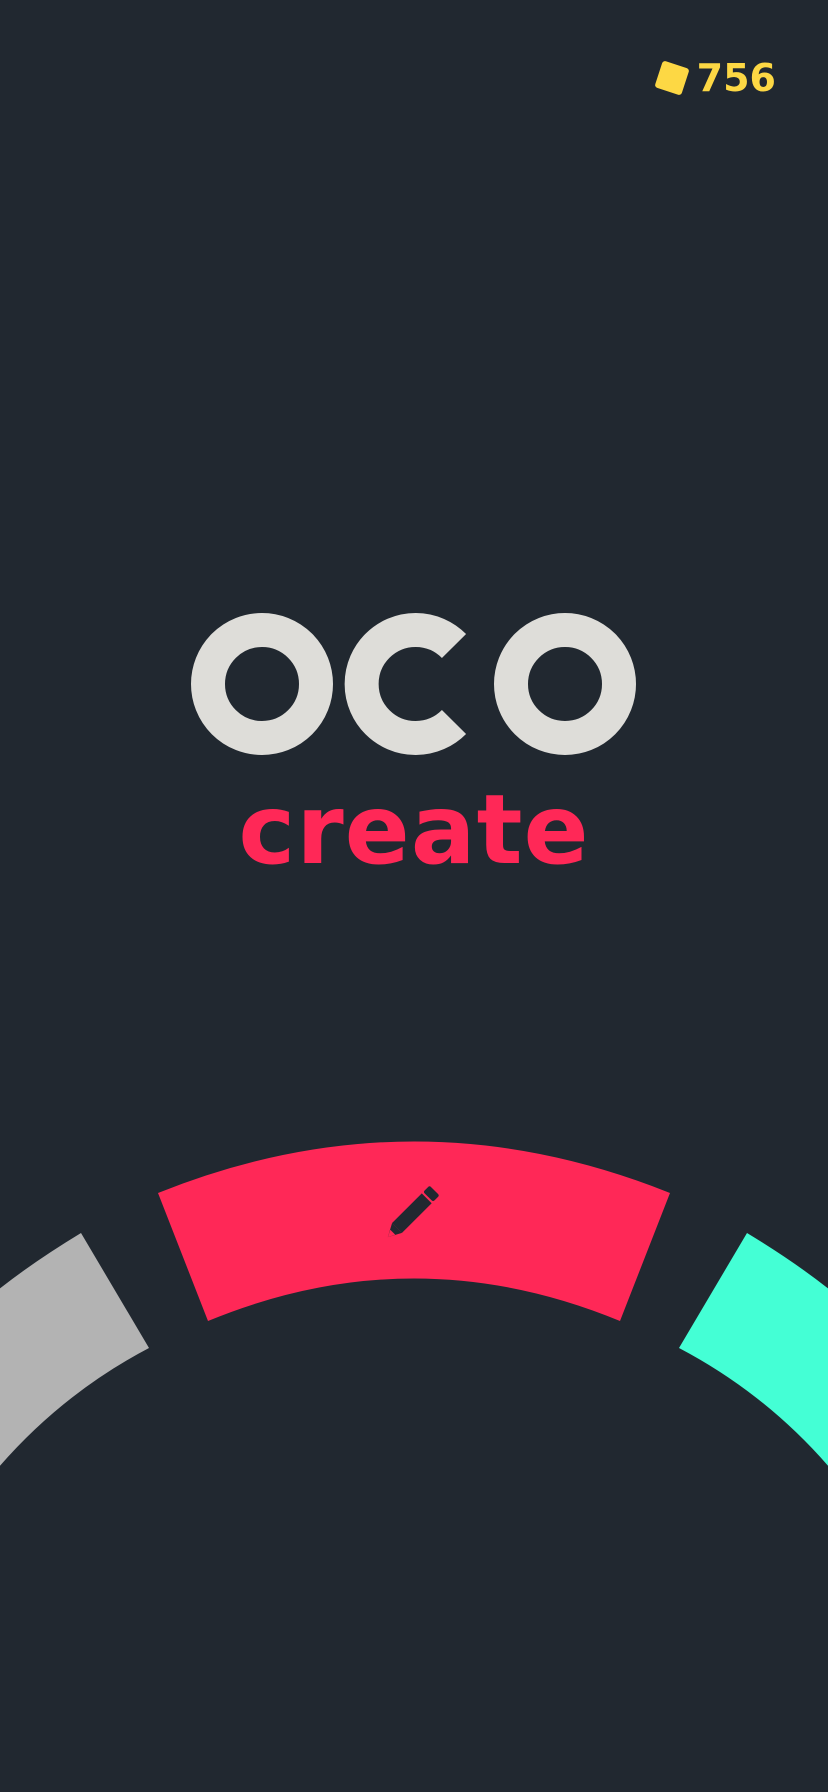 Image resolution: width=828 pixels, height=1792 pixels. Describe the element at coordinates (414, 830) in the screenshot. I see `mode-title: create` at that location.